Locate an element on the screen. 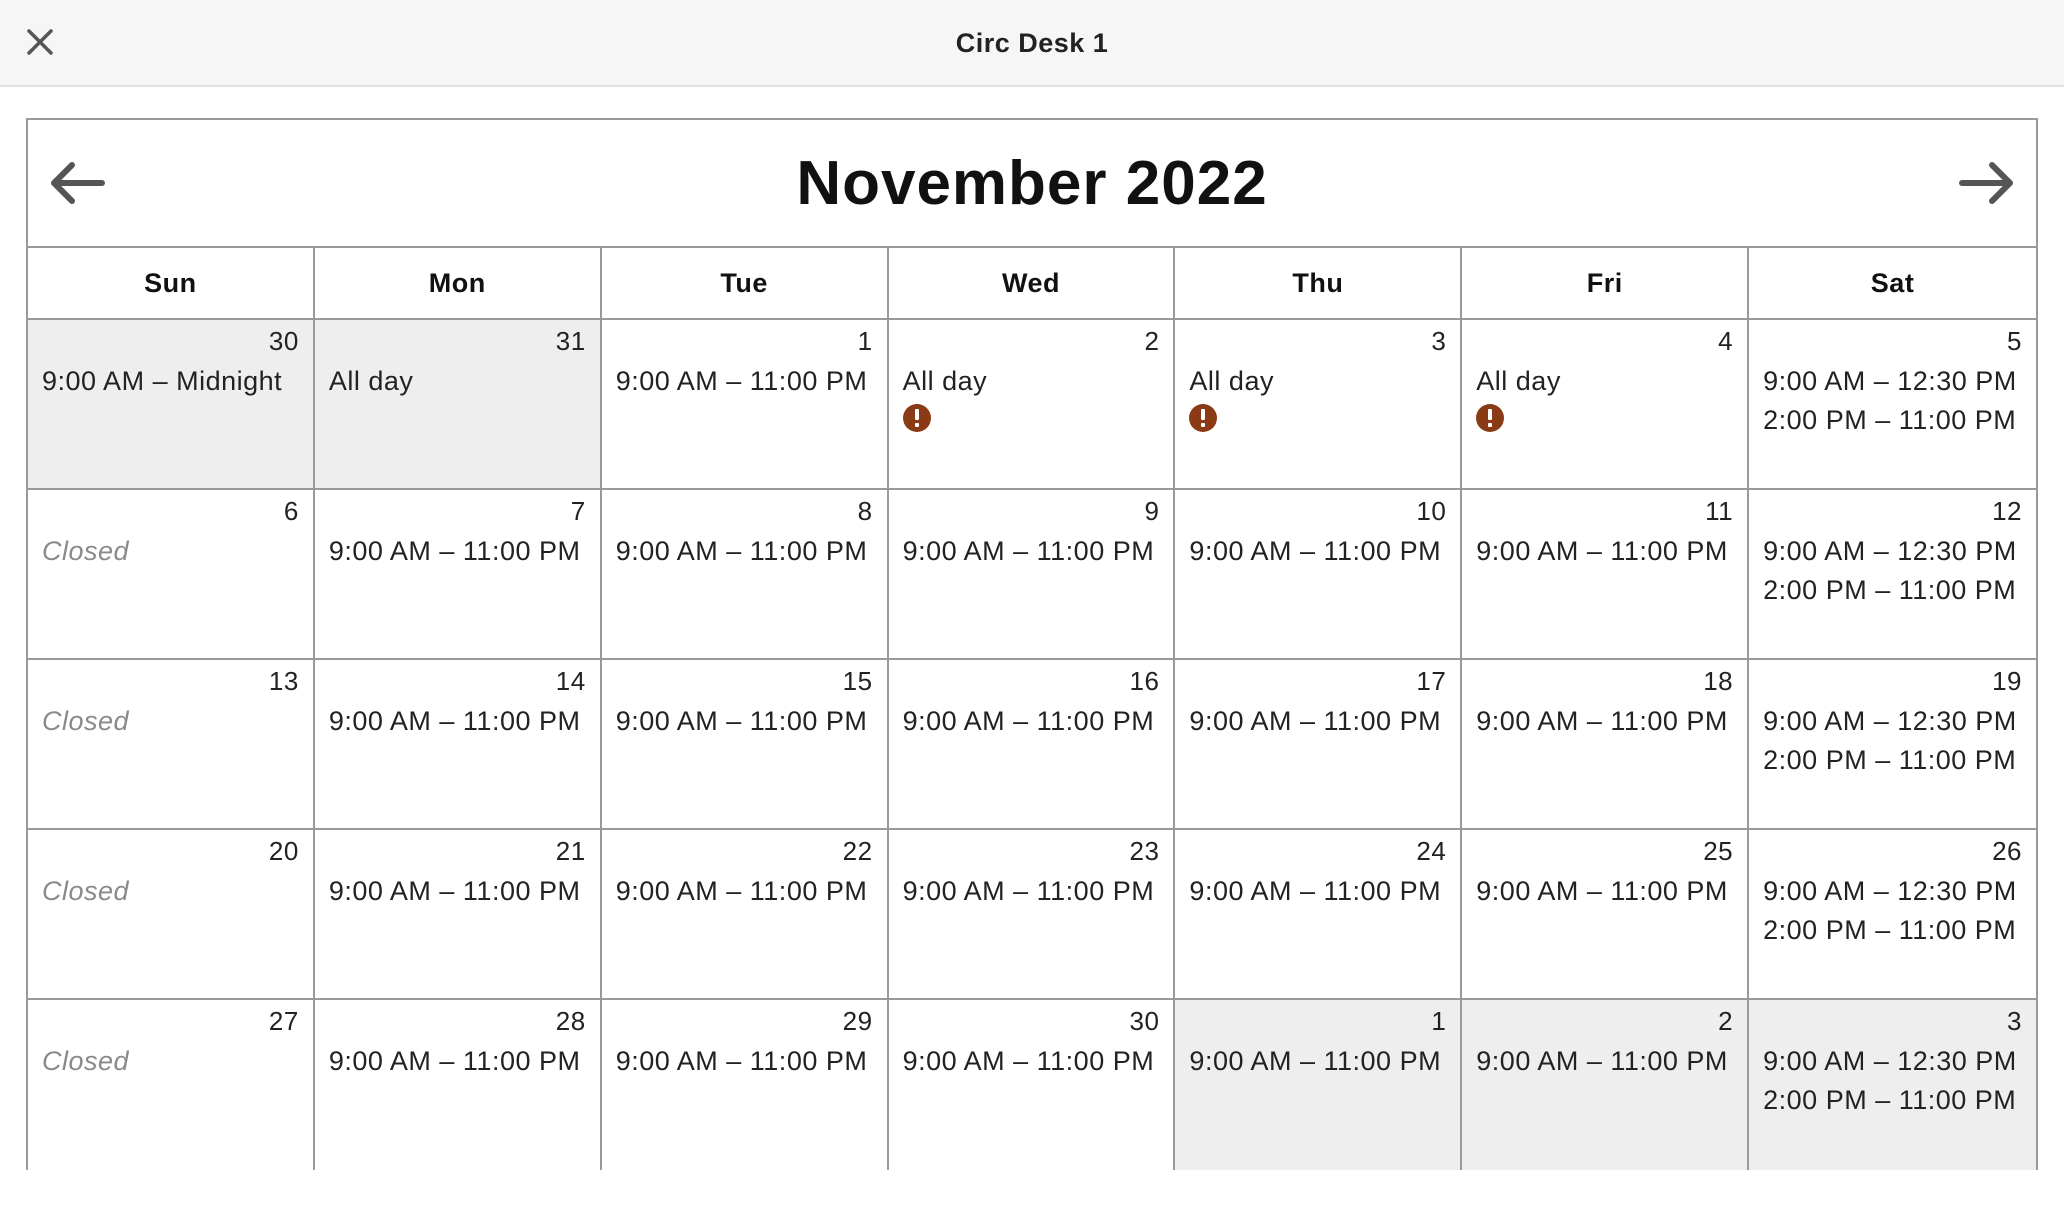 This screenshot has width=2064, height=1208. day-number: 10 is located at coordinates (1431, 511).